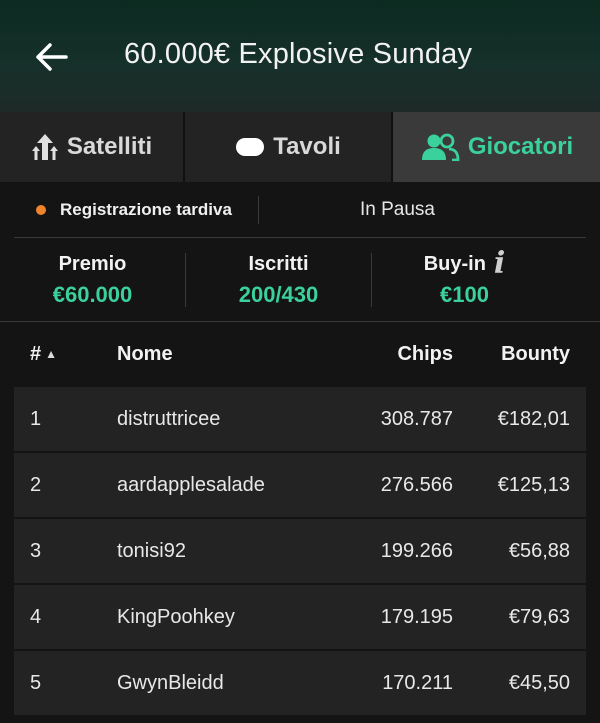 The image size is (600, 723). I want to click on buyin-stat: Buy-in i €100, so click(464, 280).